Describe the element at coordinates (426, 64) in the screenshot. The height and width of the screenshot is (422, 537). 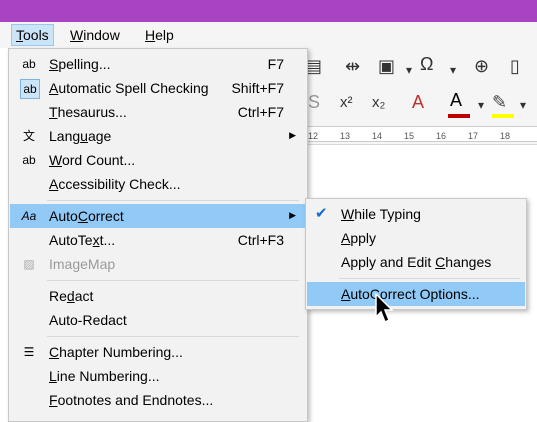
I see `special-character-icon: Ω` at that location.